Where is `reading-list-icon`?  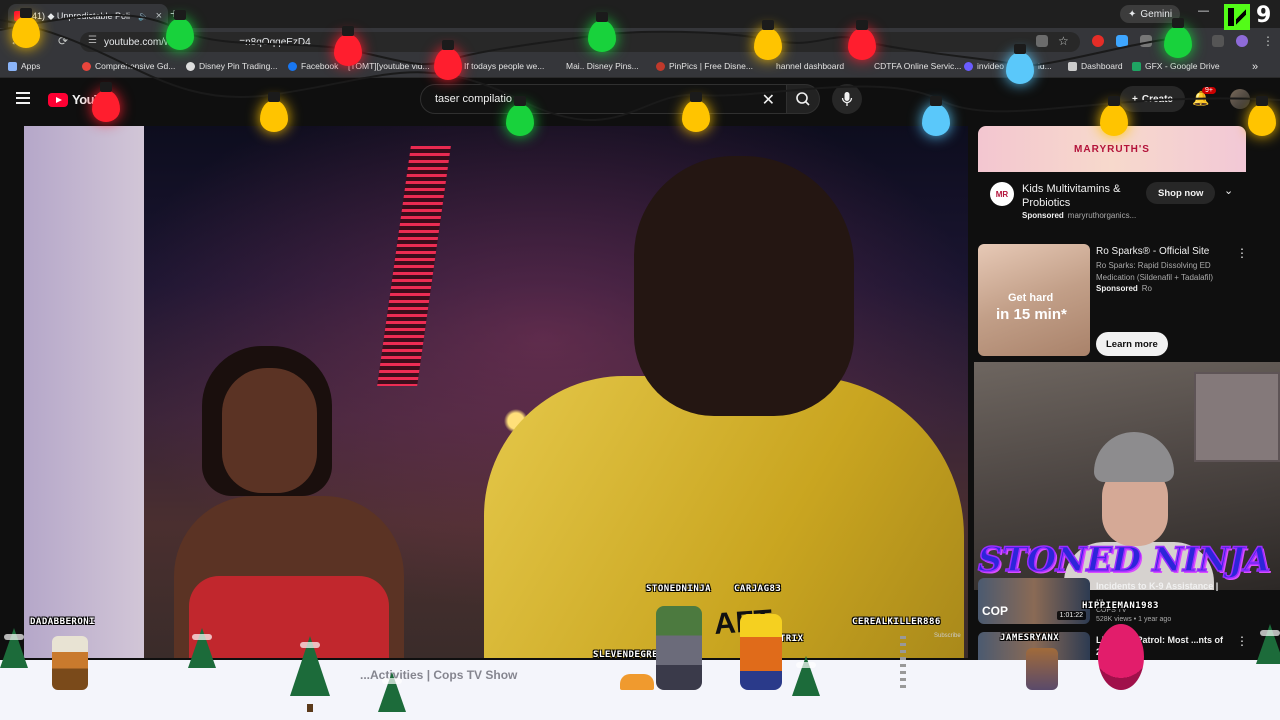 reading-list-icon is located at coordinates (1218, 41).